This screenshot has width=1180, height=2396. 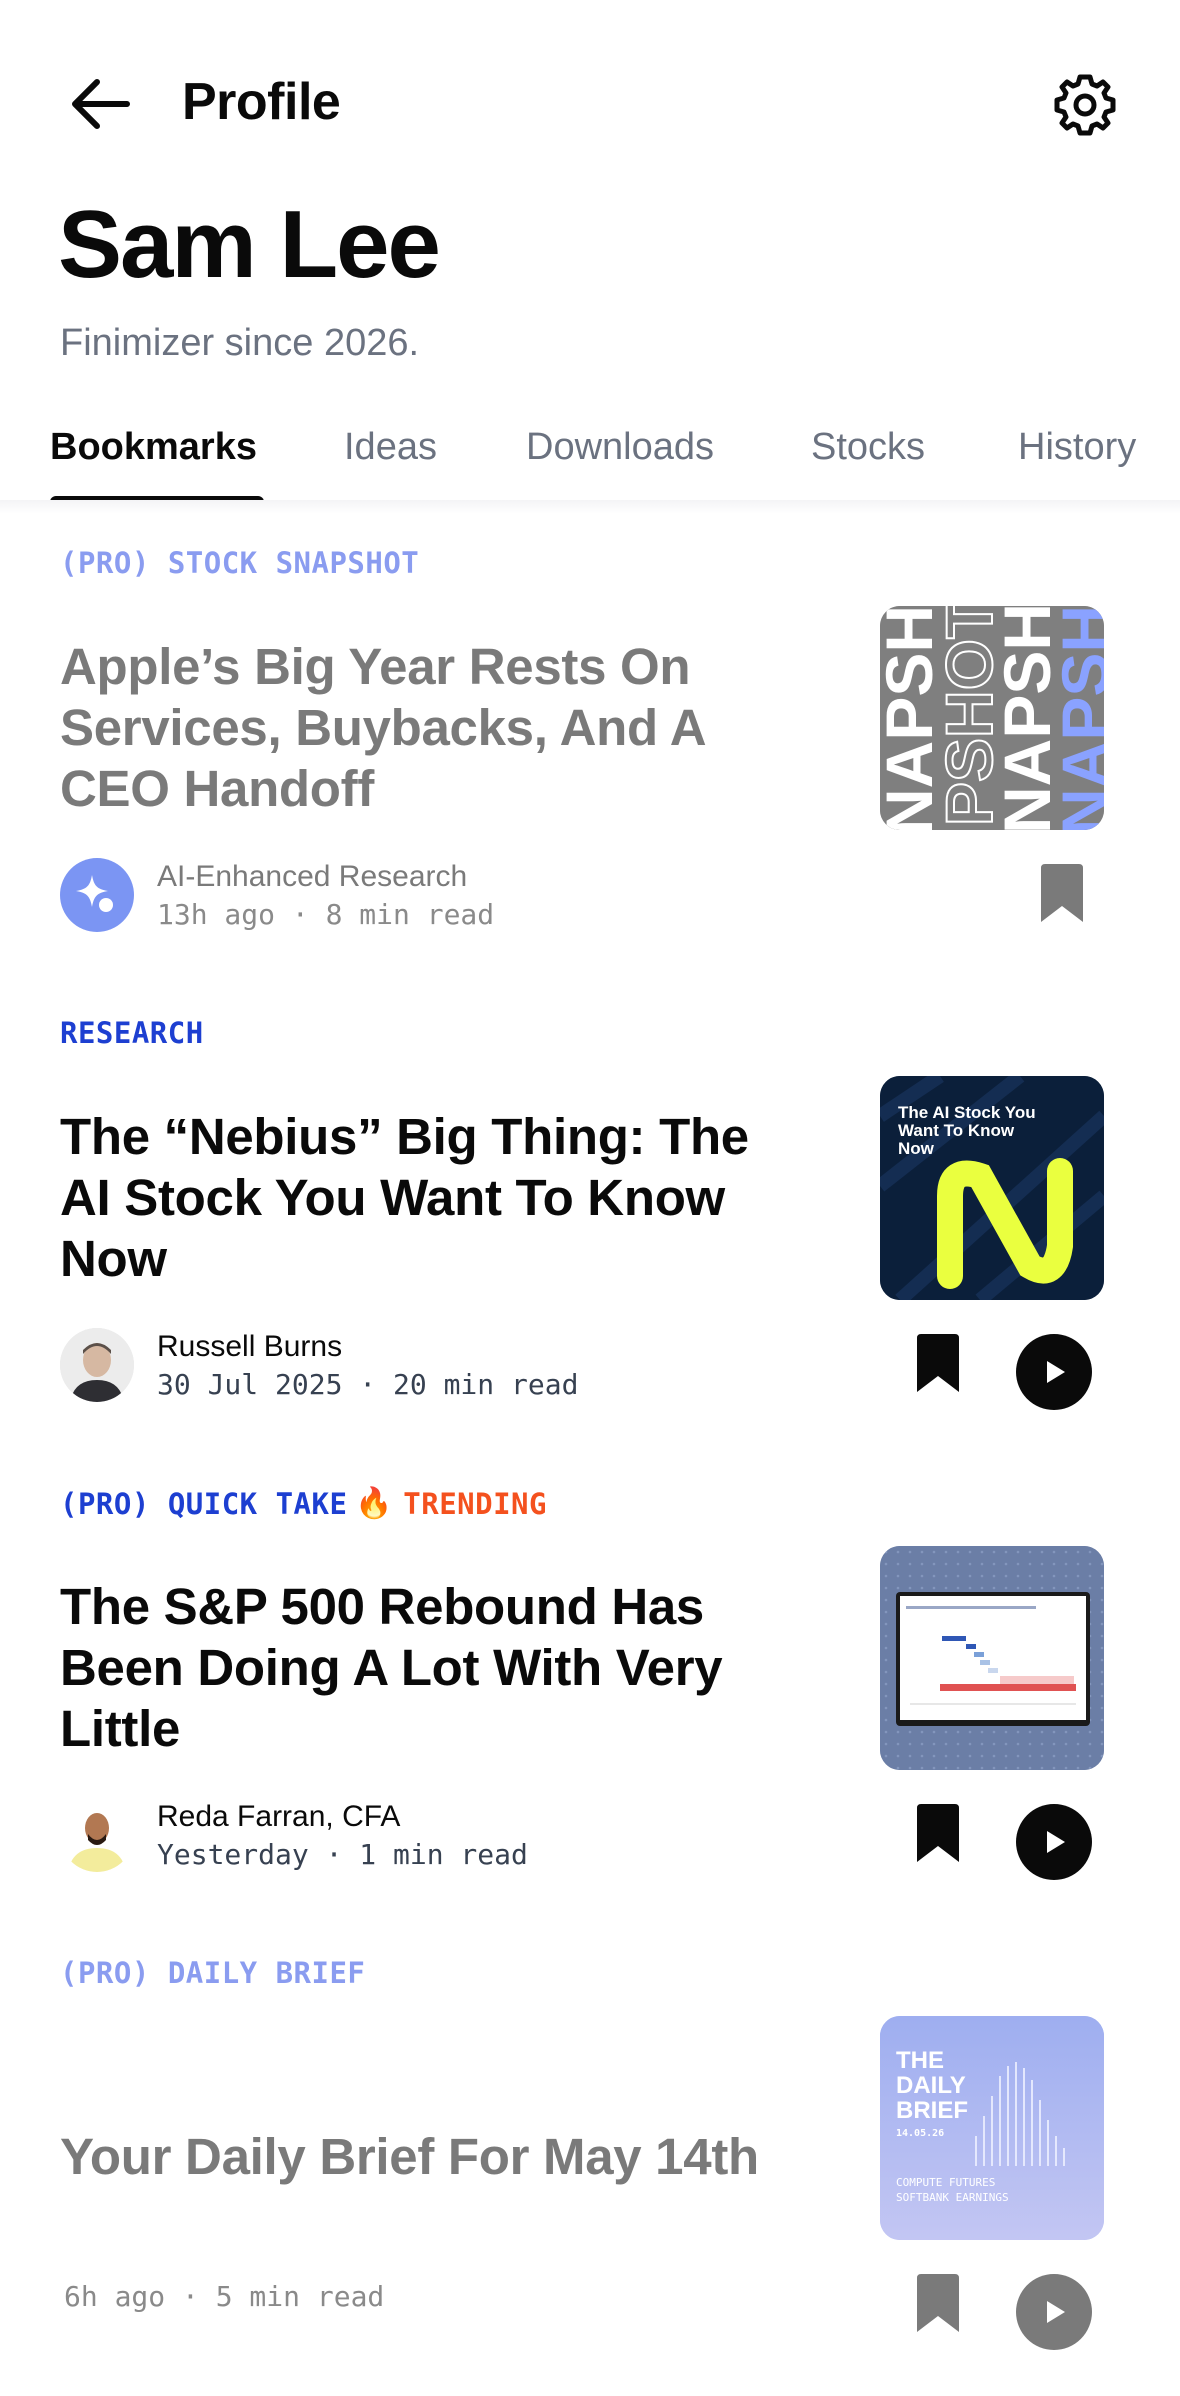 I want to click on article-thumbnail: The AI Stock You Want To Know Now, so click(x=992, y=1188).